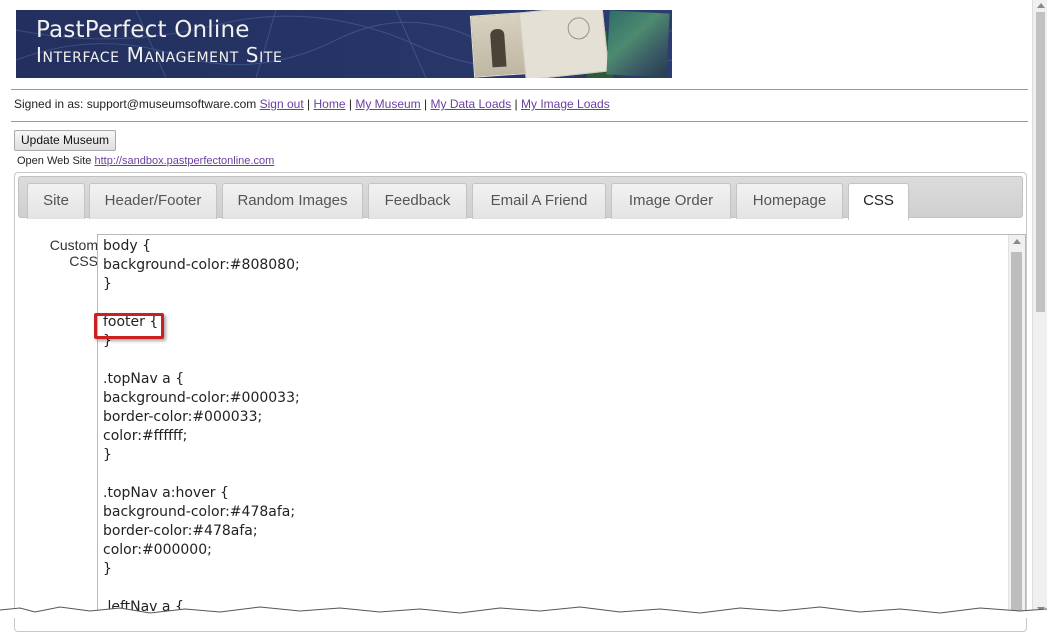 The image size is (1047, 632). I want to click on code-line: background-color:#478afa;, so click(199, 512).